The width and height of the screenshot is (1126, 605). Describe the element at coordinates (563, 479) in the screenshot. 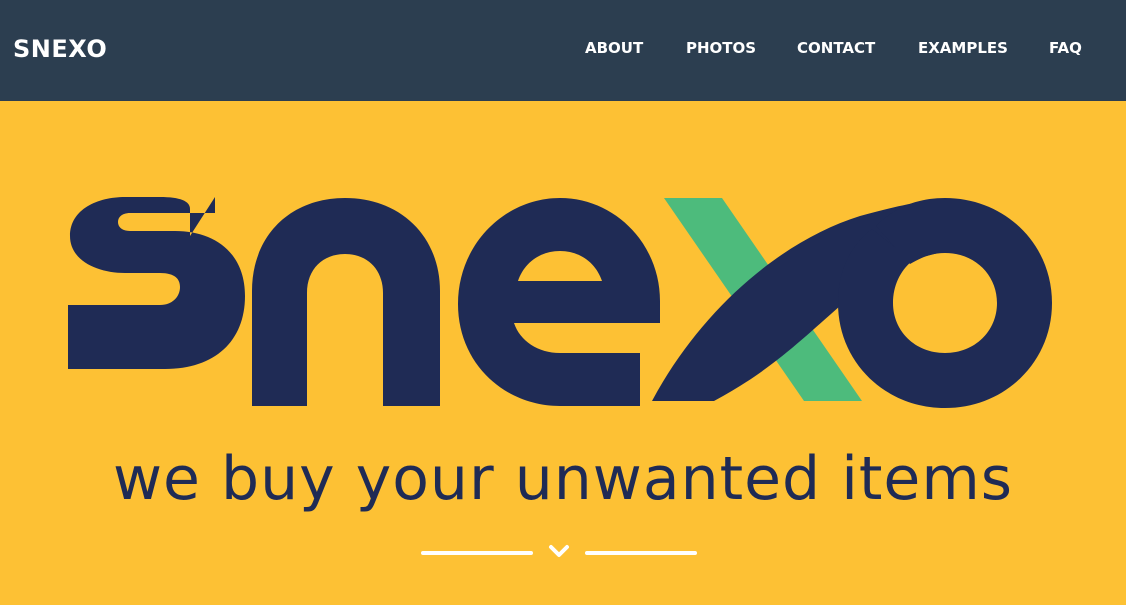

I see `hero-tagline: we buy your unwanted items` at that location.